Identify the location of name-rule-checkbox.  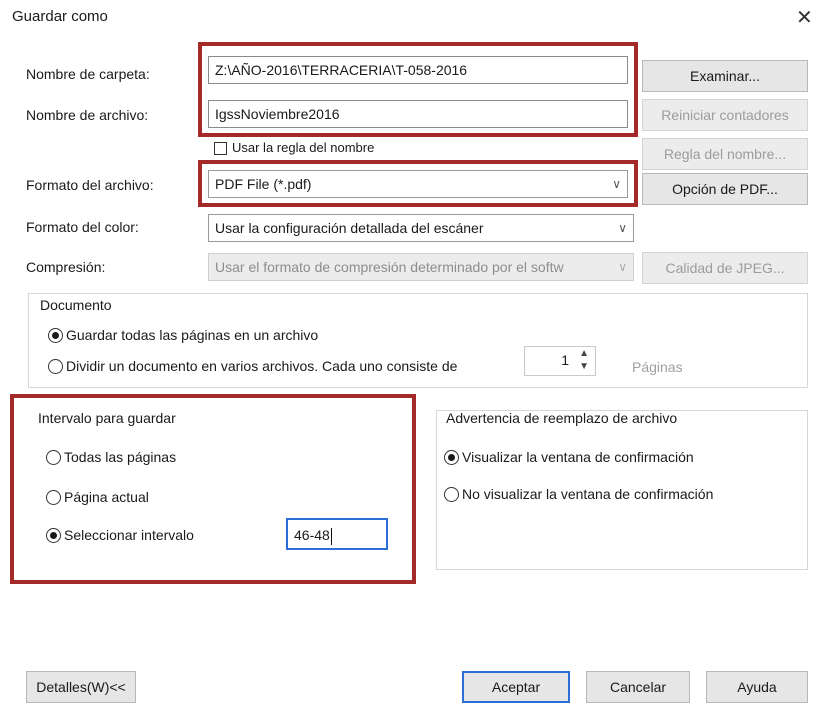
(220, 148).